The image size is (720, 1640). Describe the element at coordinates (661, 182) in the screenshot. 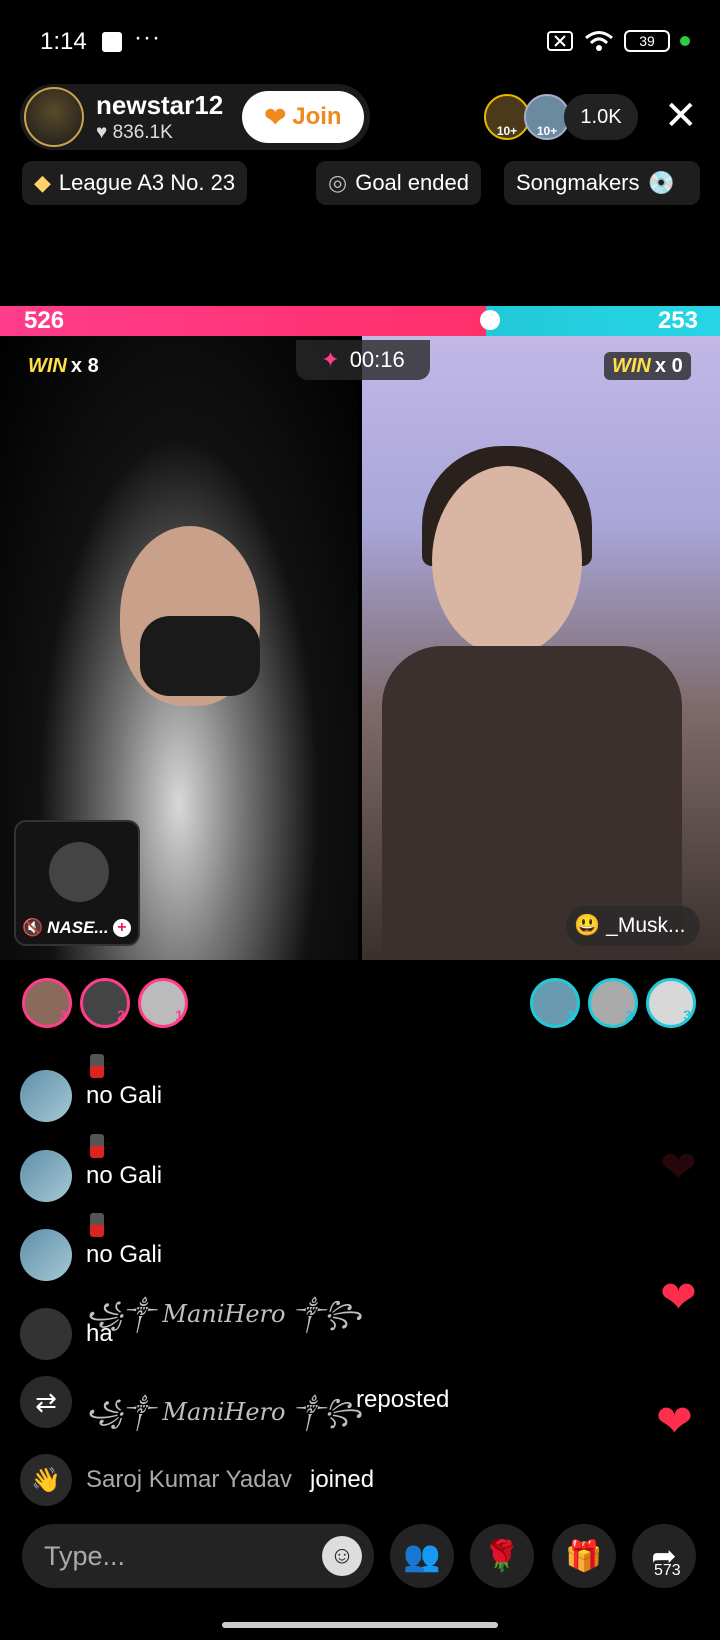

I see `disc-icon: 💿` at that location.